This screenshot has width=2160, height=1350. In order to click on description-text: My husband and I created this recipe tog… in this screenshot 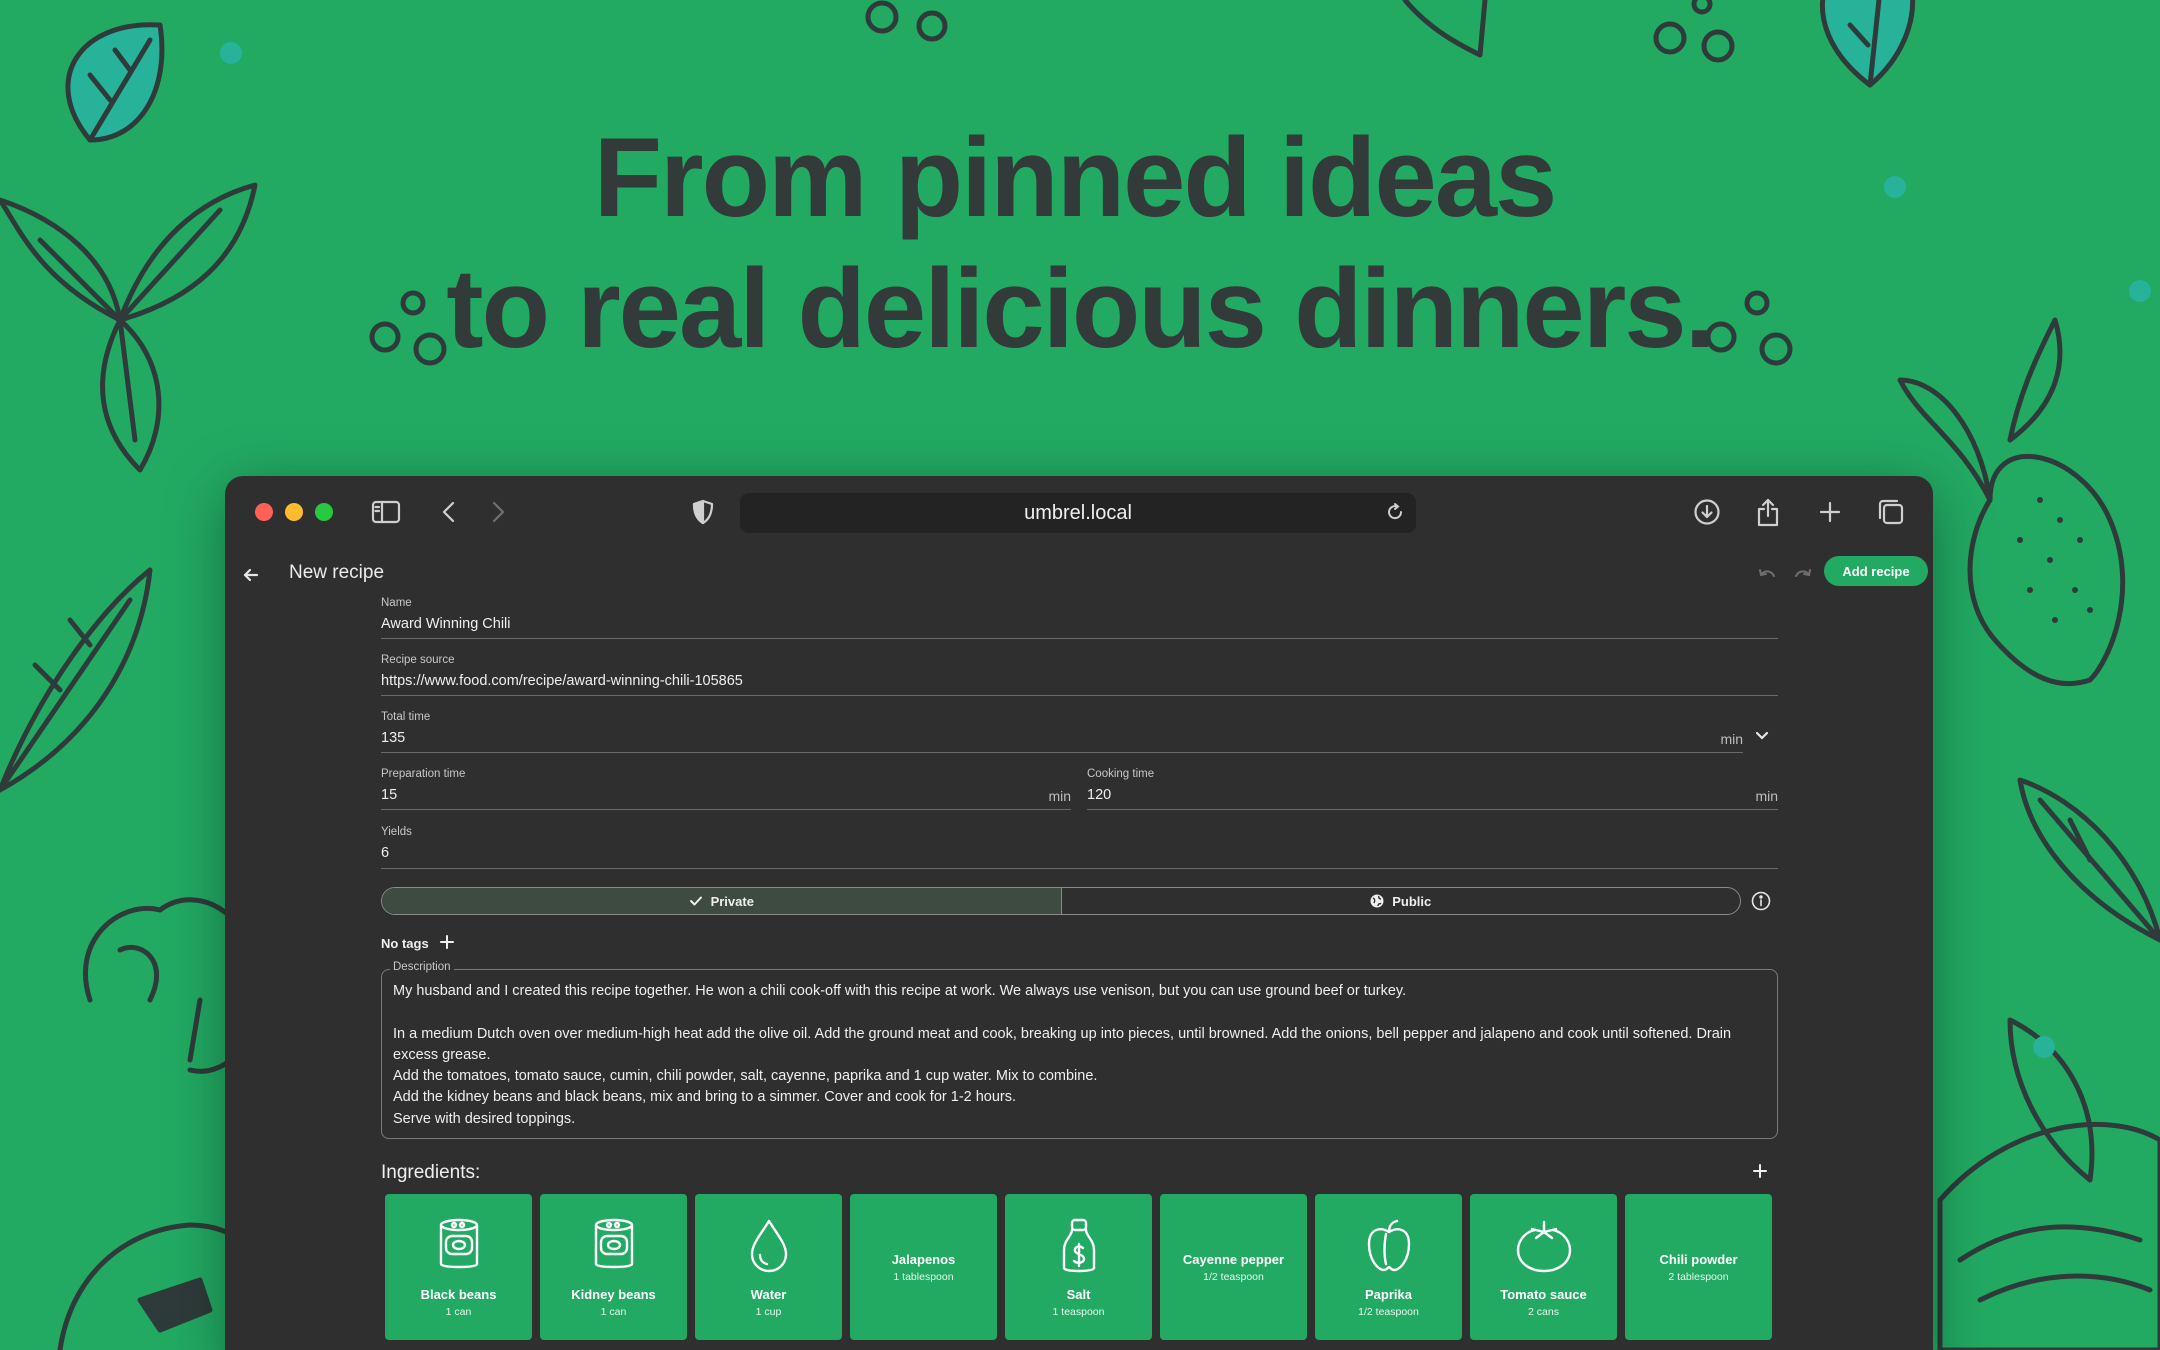, I will do `click(1062, 1055)`.